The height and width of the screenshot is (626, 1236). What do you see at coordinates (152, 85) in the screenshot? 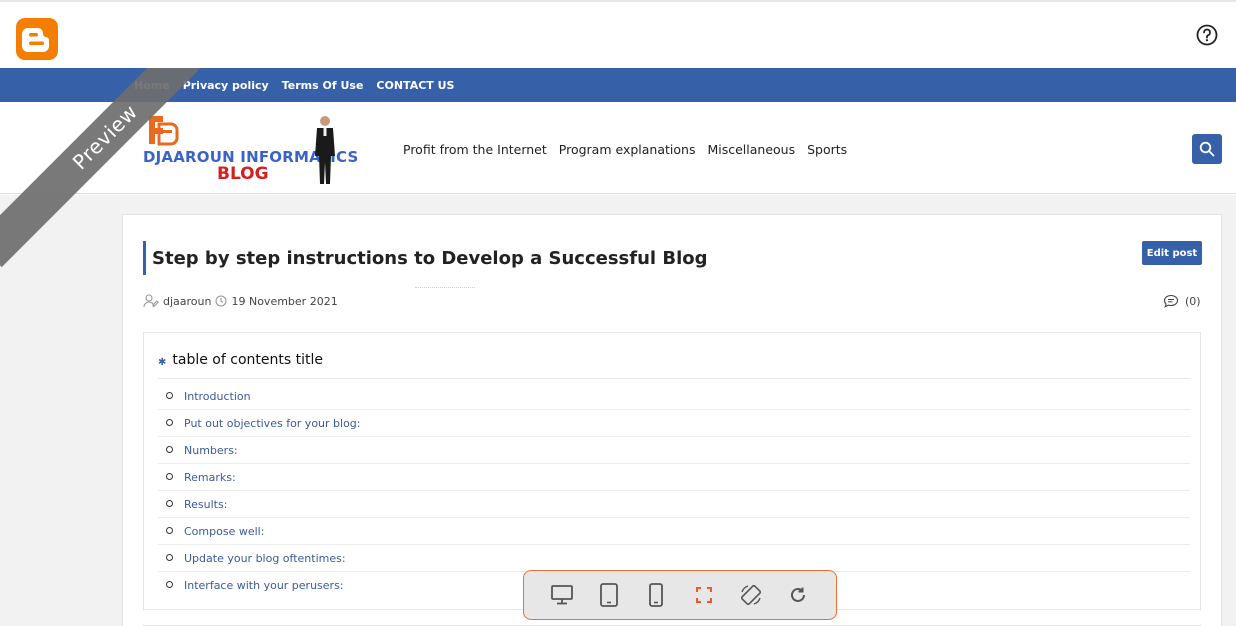
I see `nav-link-home: Home` at bounding box center [152, 85].